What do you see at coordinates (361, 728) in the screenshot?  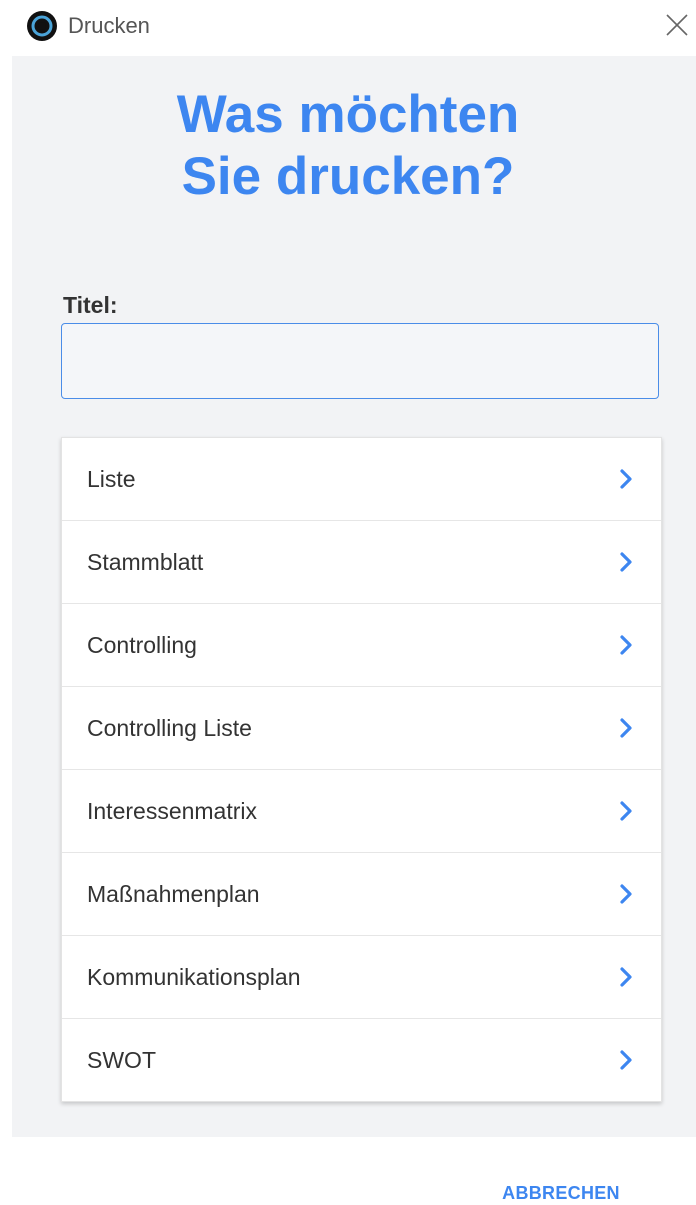 I see `option-controlling-liste: Controlling Liste` at bounding box center [361, 728].